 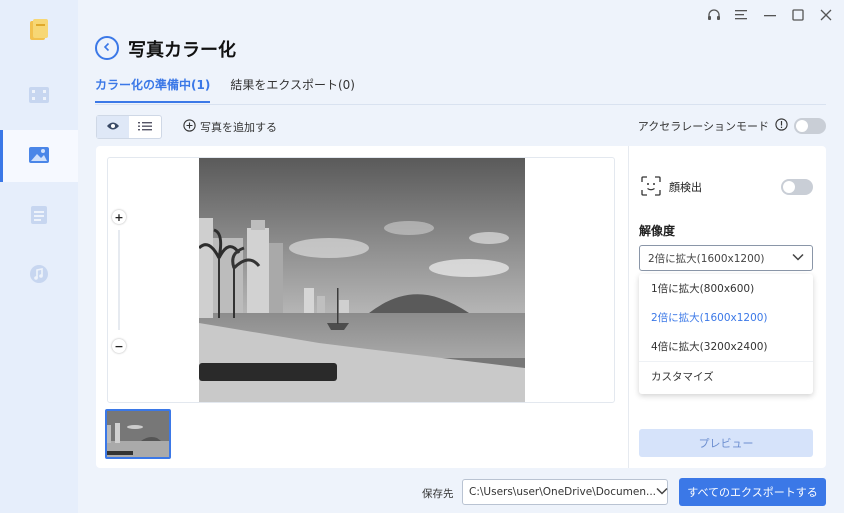 What do you see at coordinates (810, 126) in the screenshot?
I see `acceleration-toggle` at bounding box center [810, 126].